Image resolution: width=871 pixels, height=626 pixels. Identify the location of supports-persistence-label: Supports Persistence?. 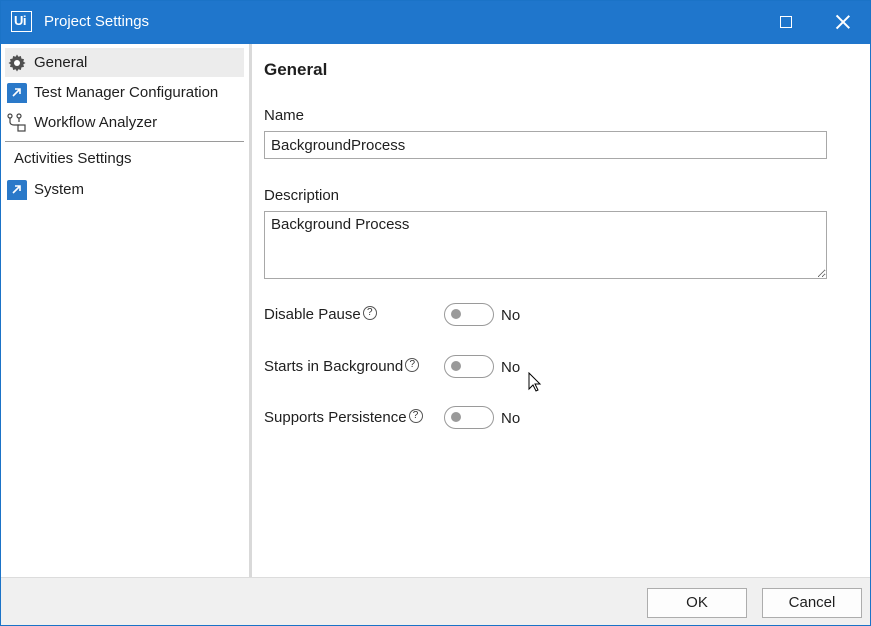
(343, 417).